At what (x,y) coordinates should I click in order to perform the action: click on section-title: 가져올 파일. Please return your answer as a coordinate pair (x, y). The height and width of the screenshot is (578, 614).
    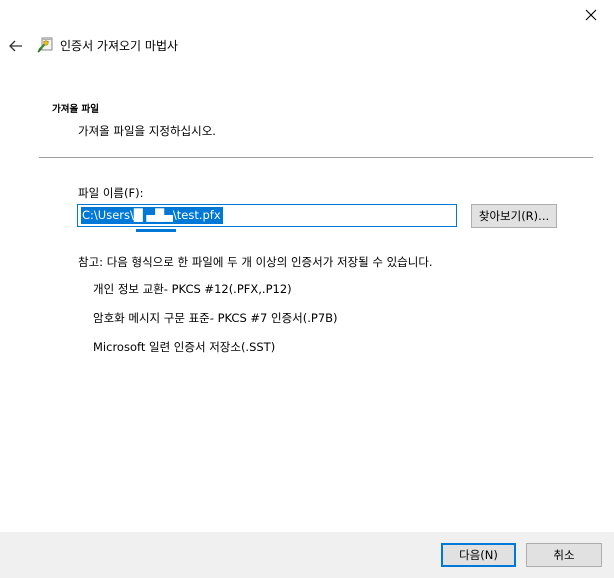
    Looking at the image, I should click on (76, 109).